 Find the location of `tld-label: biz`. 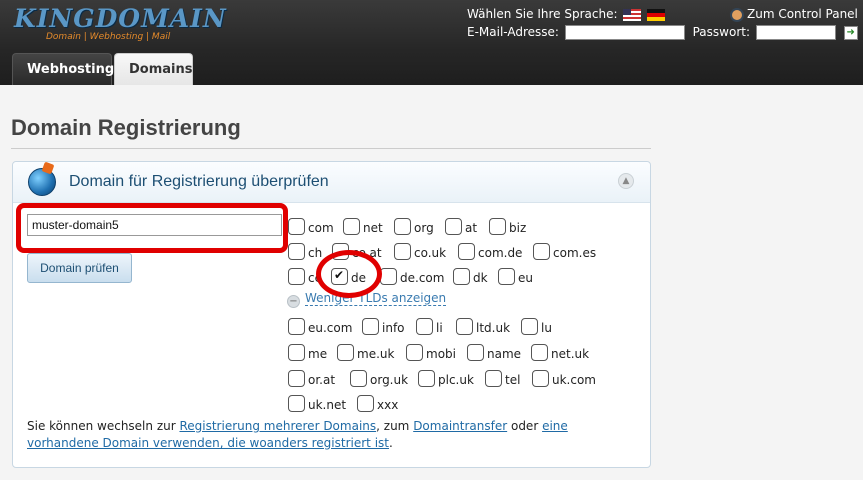

tld-label: biz is located at coordinates (518, 228).